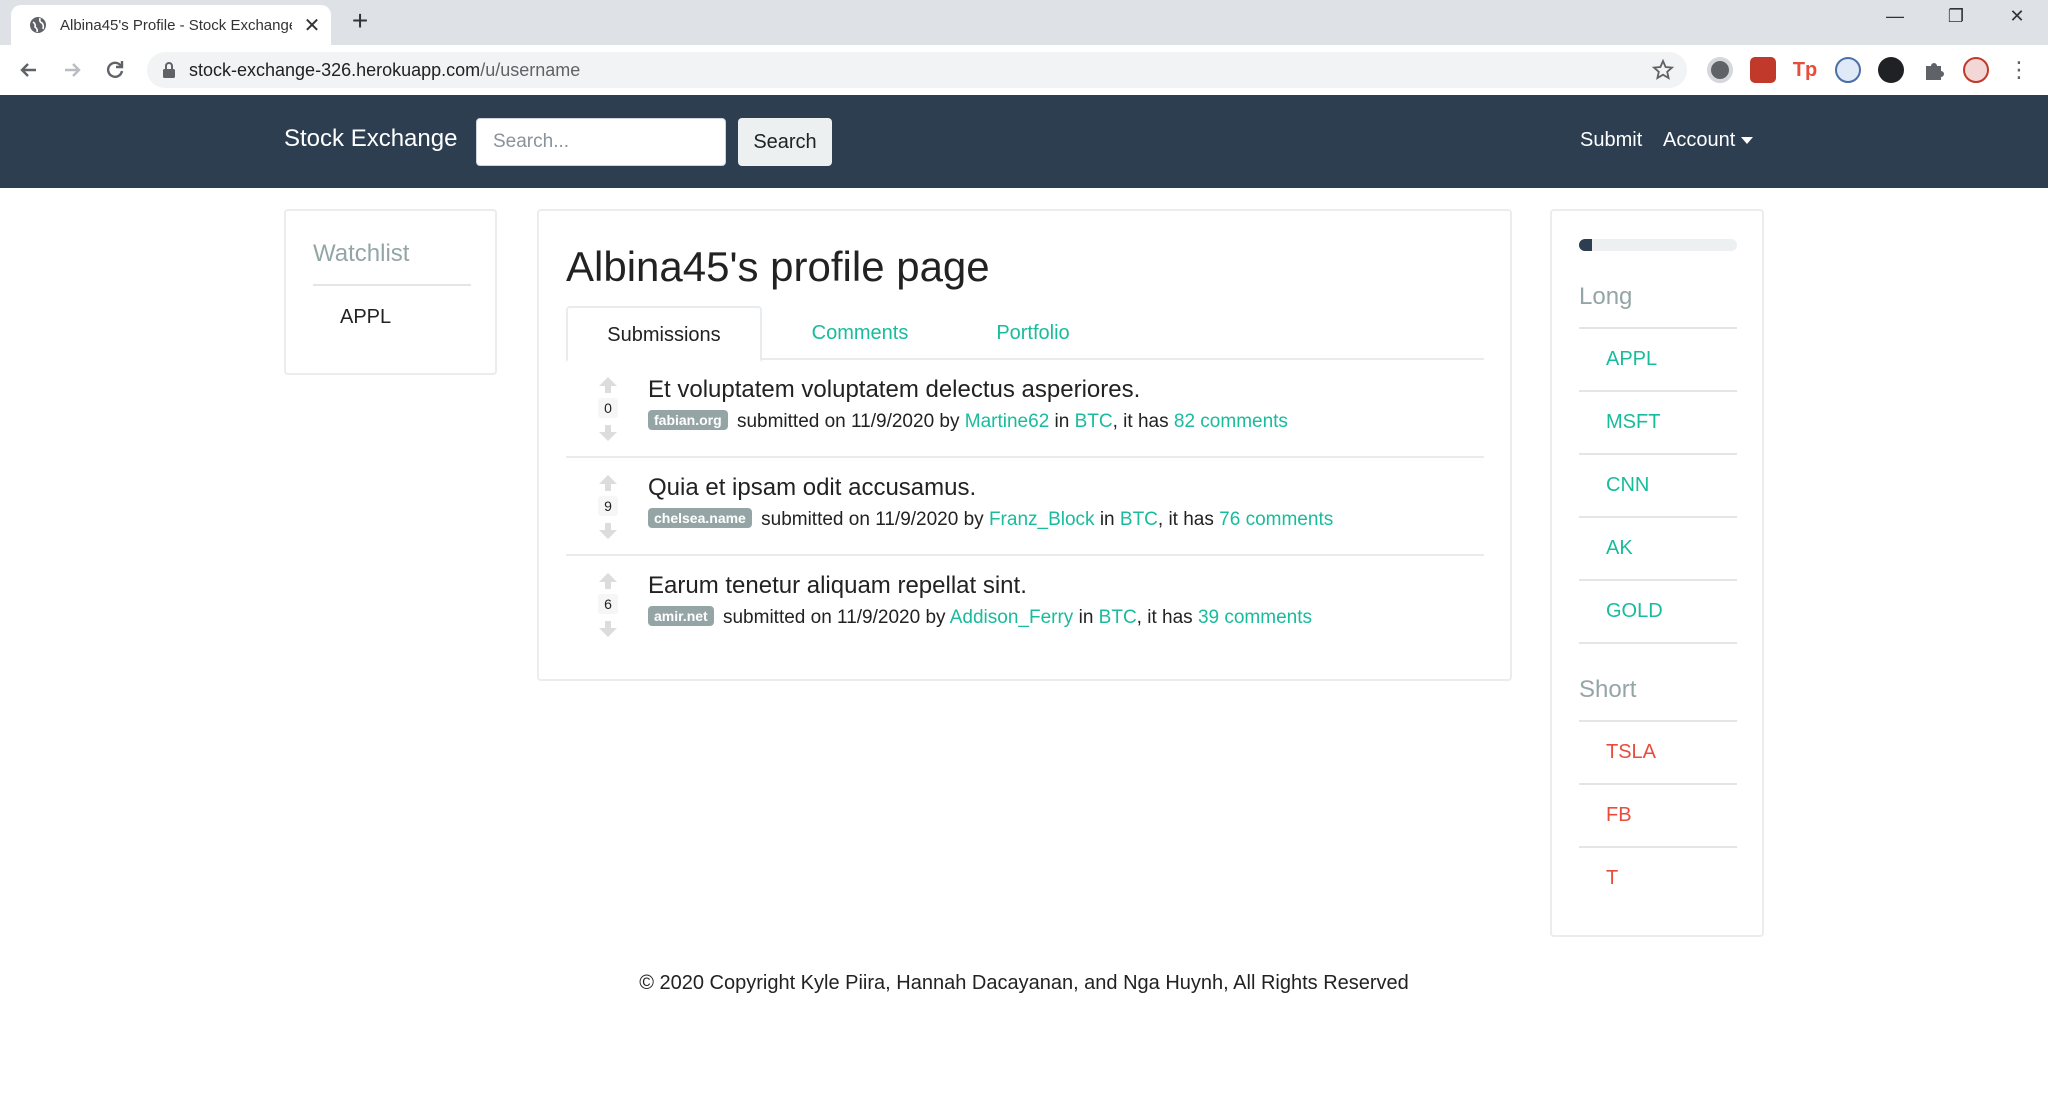 Image resolution: width=2048 pixels, height=1098 pixels. I want to click on close-tab-icon: ✕, so click(312, 25).